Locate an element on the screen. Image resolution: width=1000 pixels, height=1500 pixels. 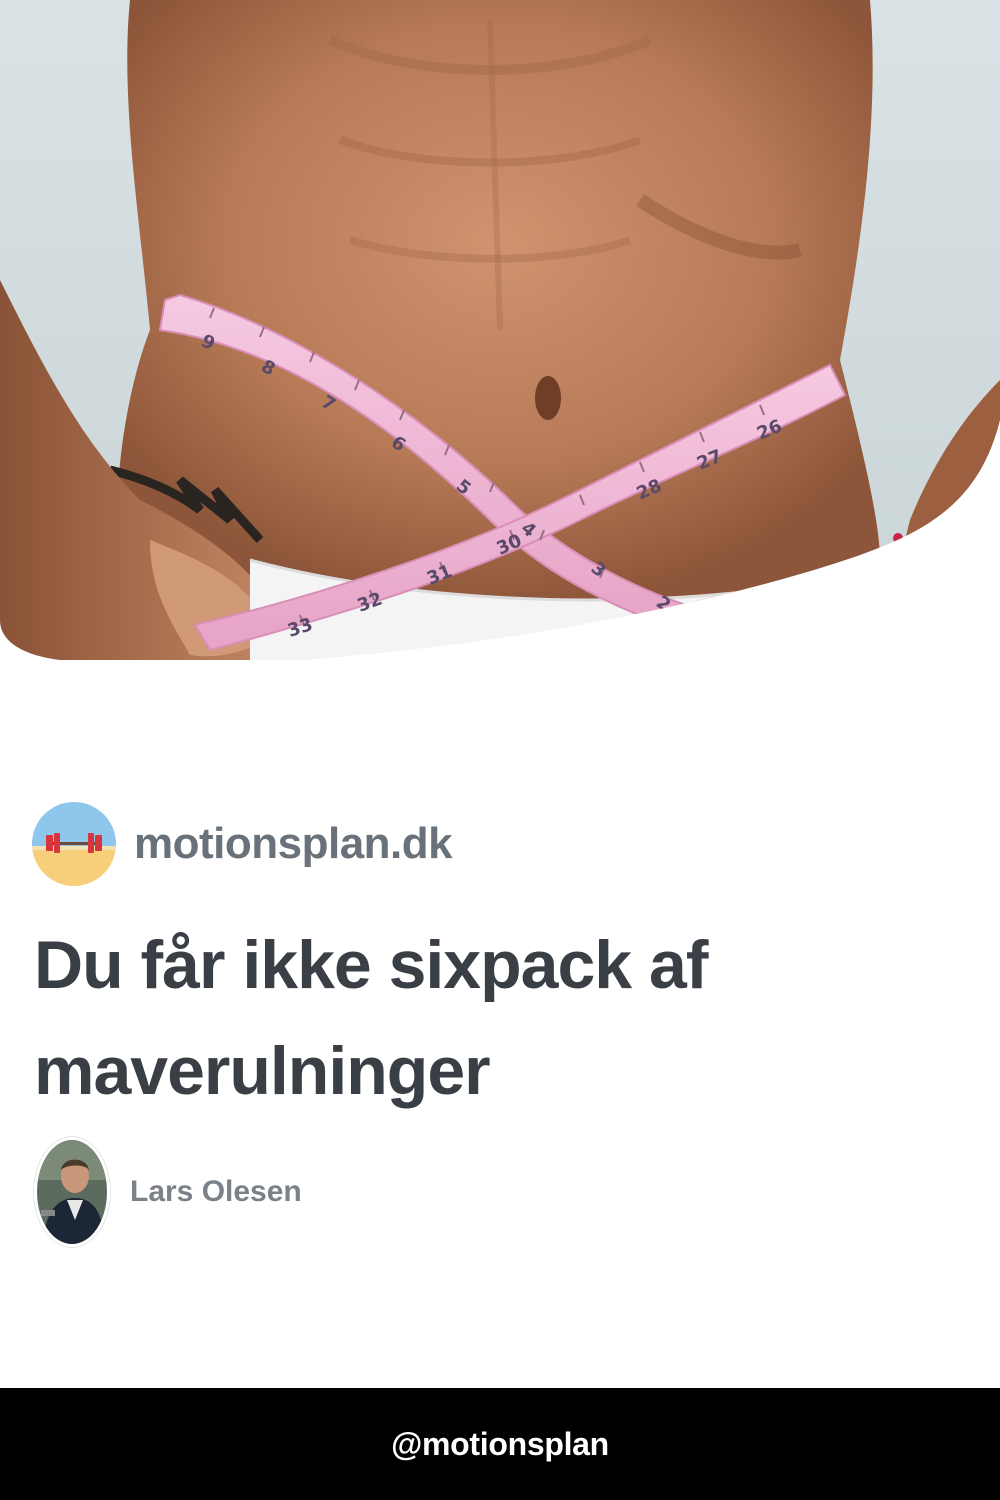
avatar is located at coordinates (72, 1192).